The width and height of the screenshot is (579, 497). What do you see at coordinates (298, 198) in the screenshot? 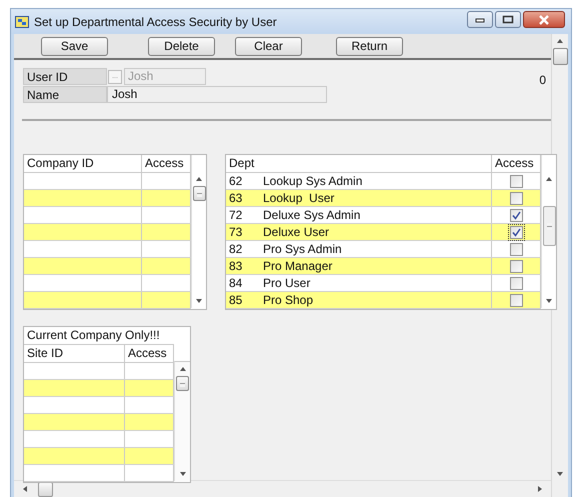
I see `dept-name: Lookup User` at bounding box center [298, 198].